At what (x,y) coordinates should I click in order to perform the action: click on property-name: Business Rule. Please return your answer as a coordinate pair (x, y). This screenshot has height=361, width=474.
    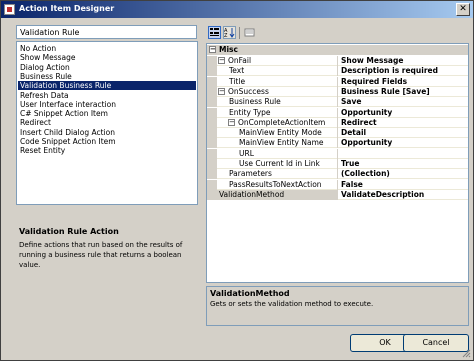
    Looking at the image, I should click on (255, 102).